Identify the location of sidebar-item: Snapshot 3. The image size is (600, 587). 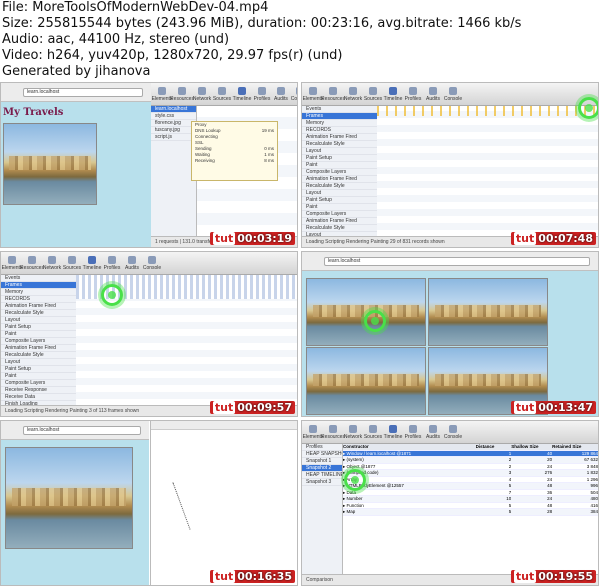
(322, 482).